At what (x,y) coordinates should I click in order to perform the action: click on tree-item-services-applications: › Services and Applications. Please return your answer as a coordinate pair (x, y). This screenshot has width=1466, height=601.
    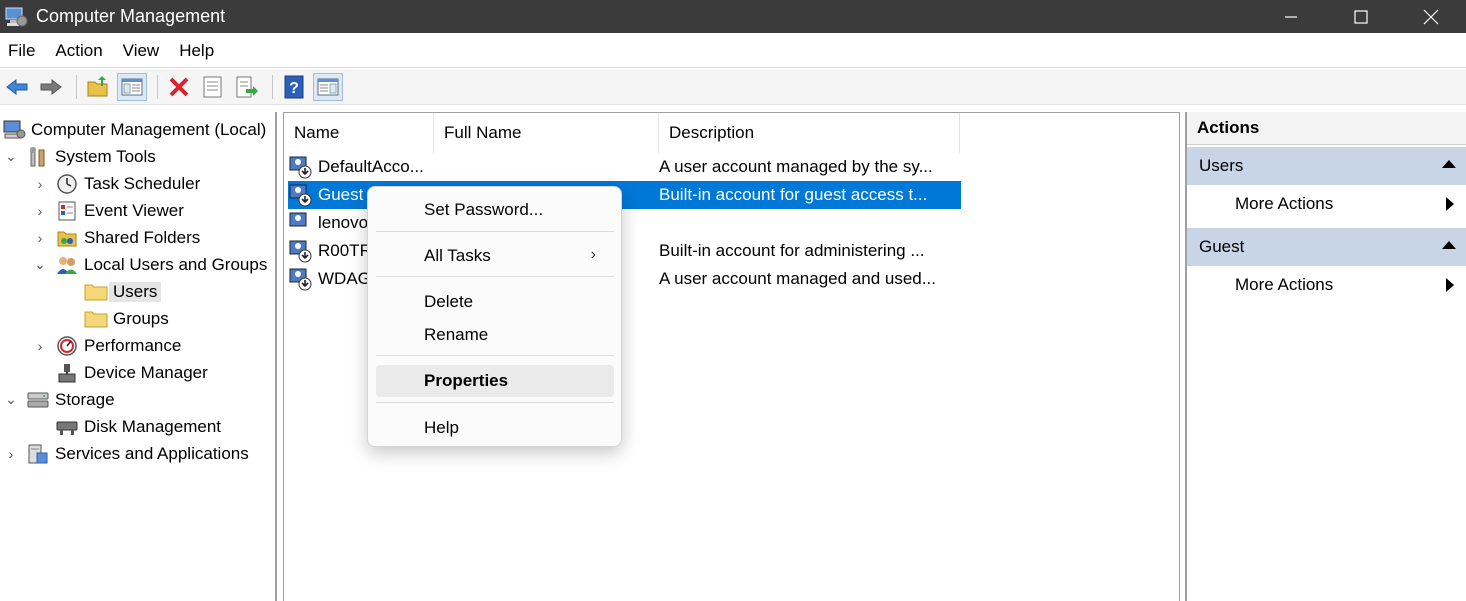
    Looking at the image, I should click on (126, 453).